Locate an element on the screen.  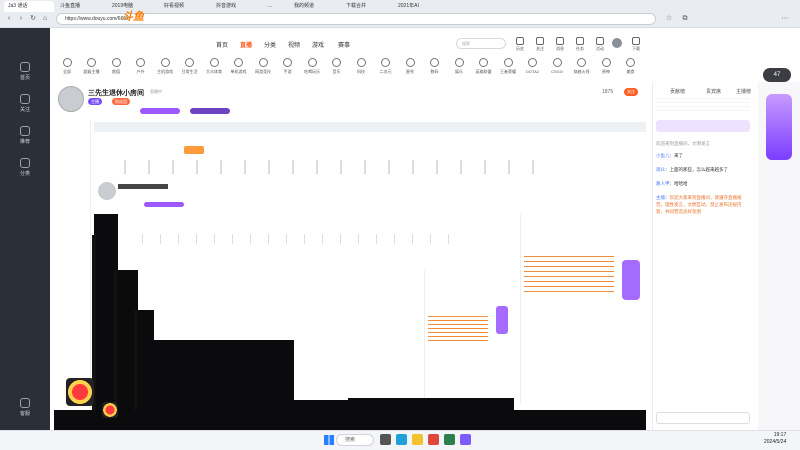
category-item: 主机游戏 is located at coordinates (165, 66).